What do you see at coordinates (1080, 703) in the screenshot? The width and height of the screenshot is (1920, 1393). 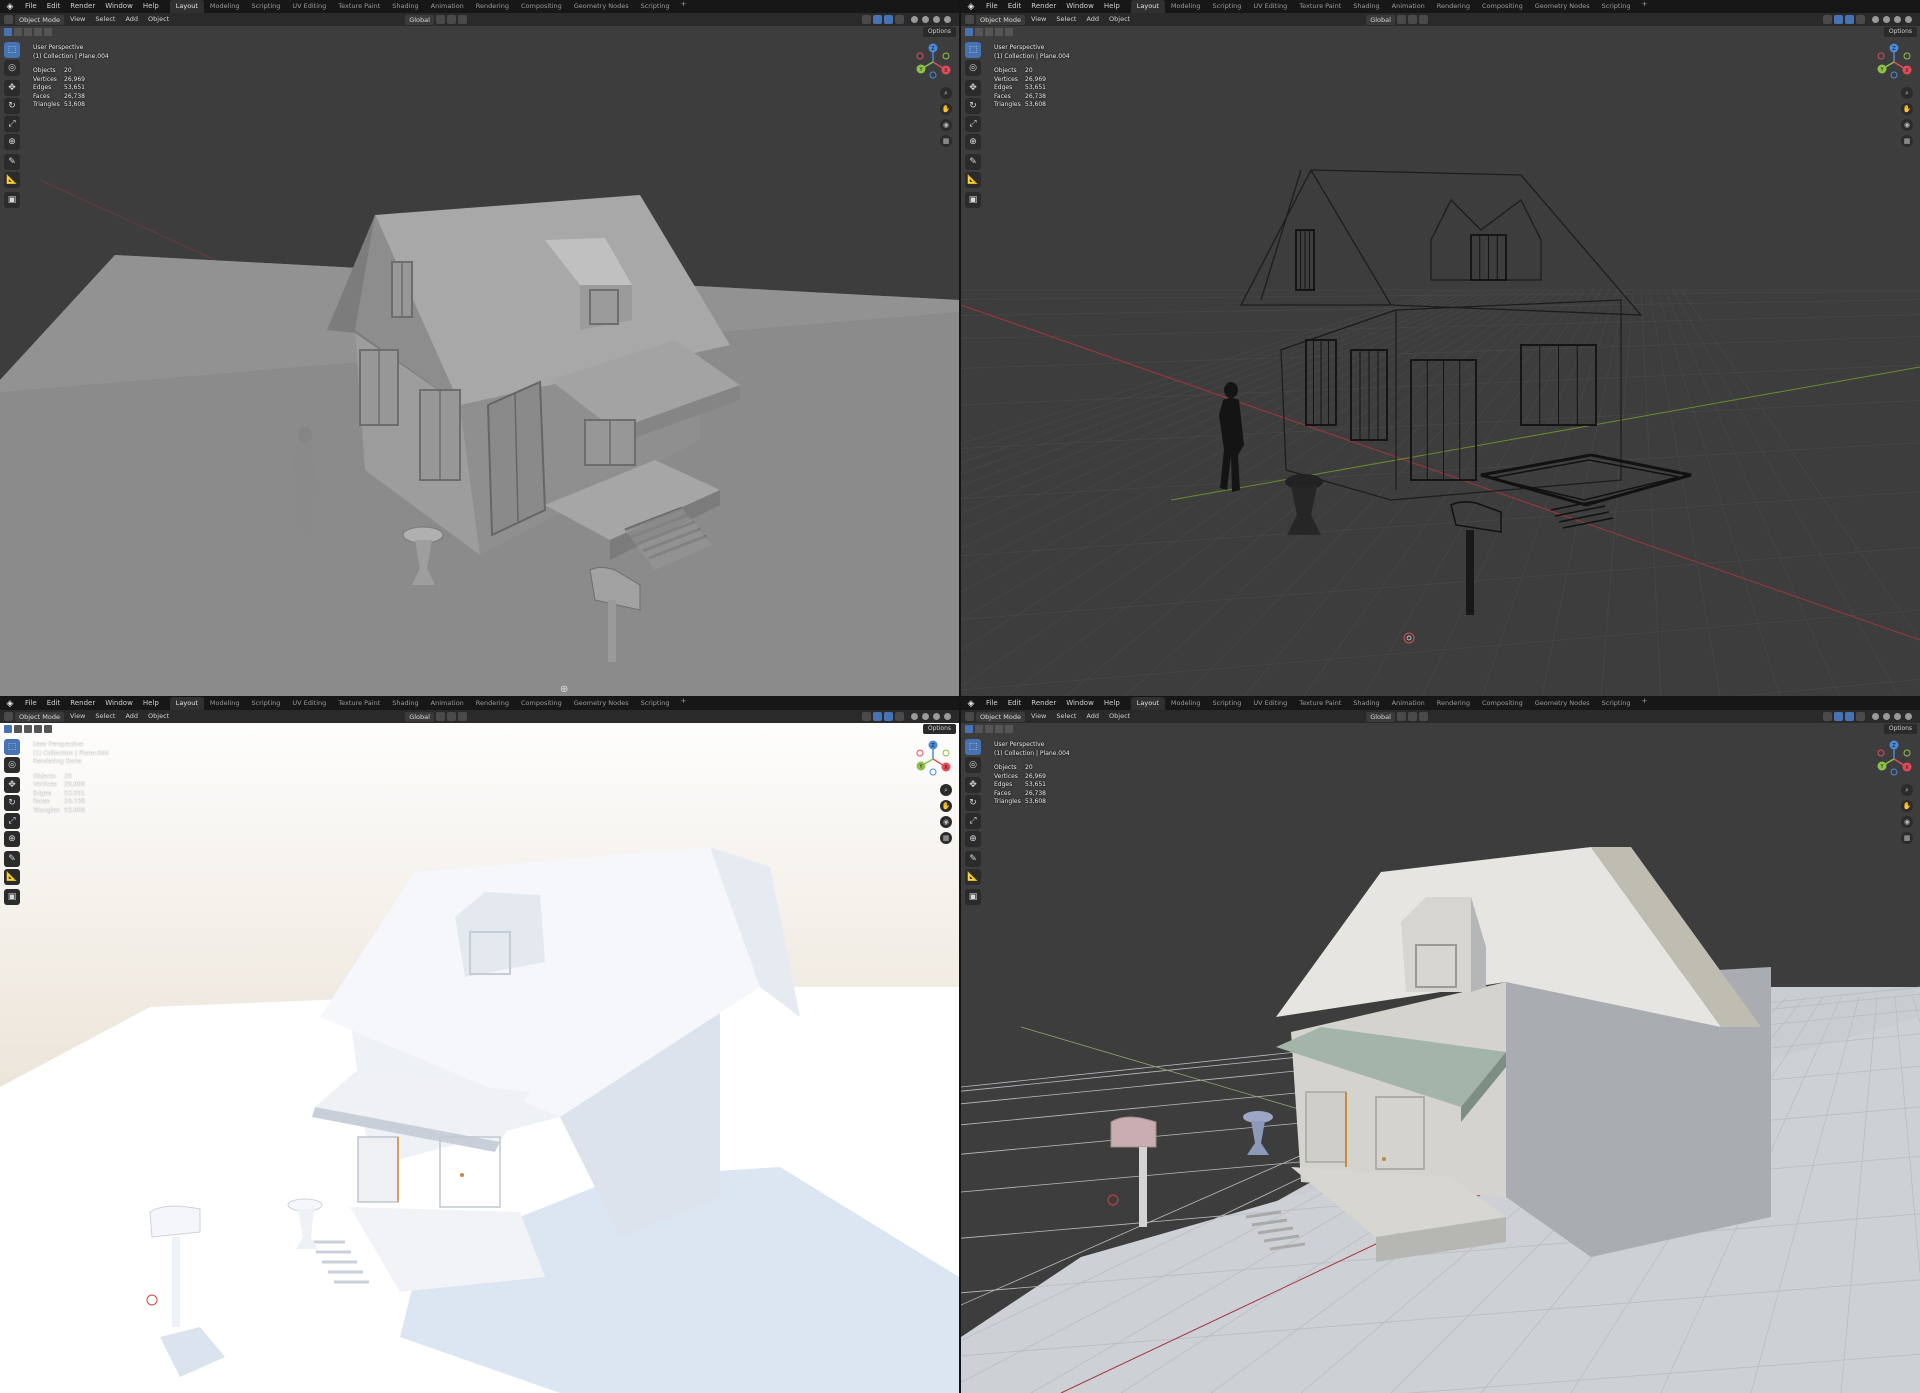 I see `menu-window: Window` at bounding box center [1080, 703].